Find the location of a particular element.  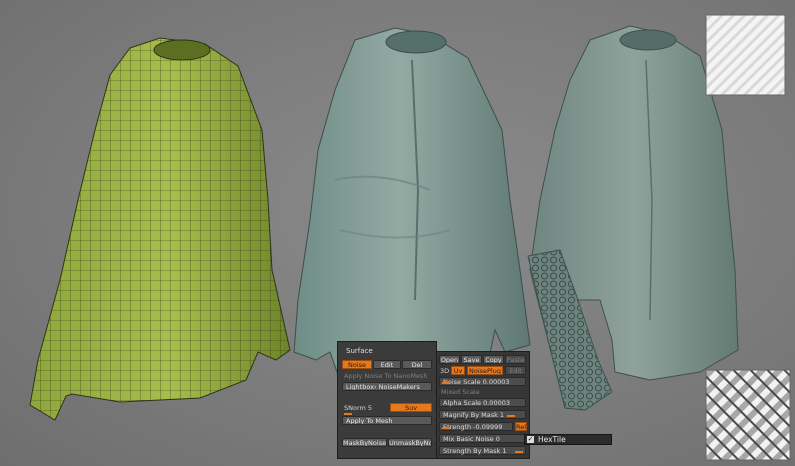

del-button: Del is located at coordinates (417, 364).